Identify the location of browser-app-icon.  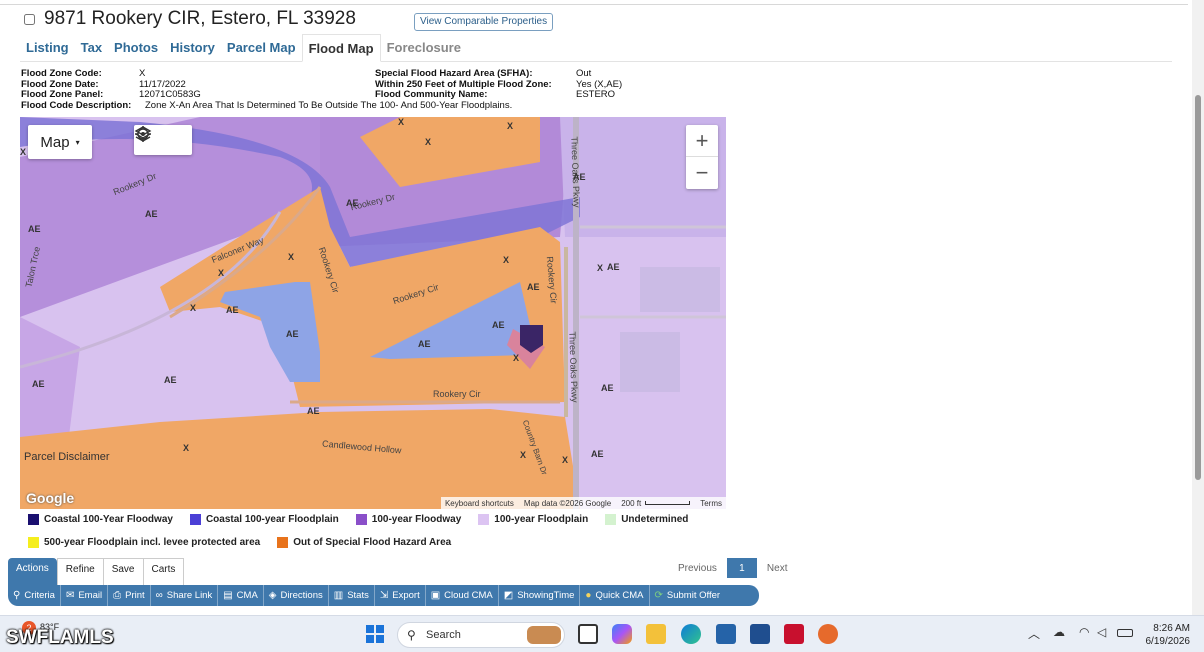
(828, 634).